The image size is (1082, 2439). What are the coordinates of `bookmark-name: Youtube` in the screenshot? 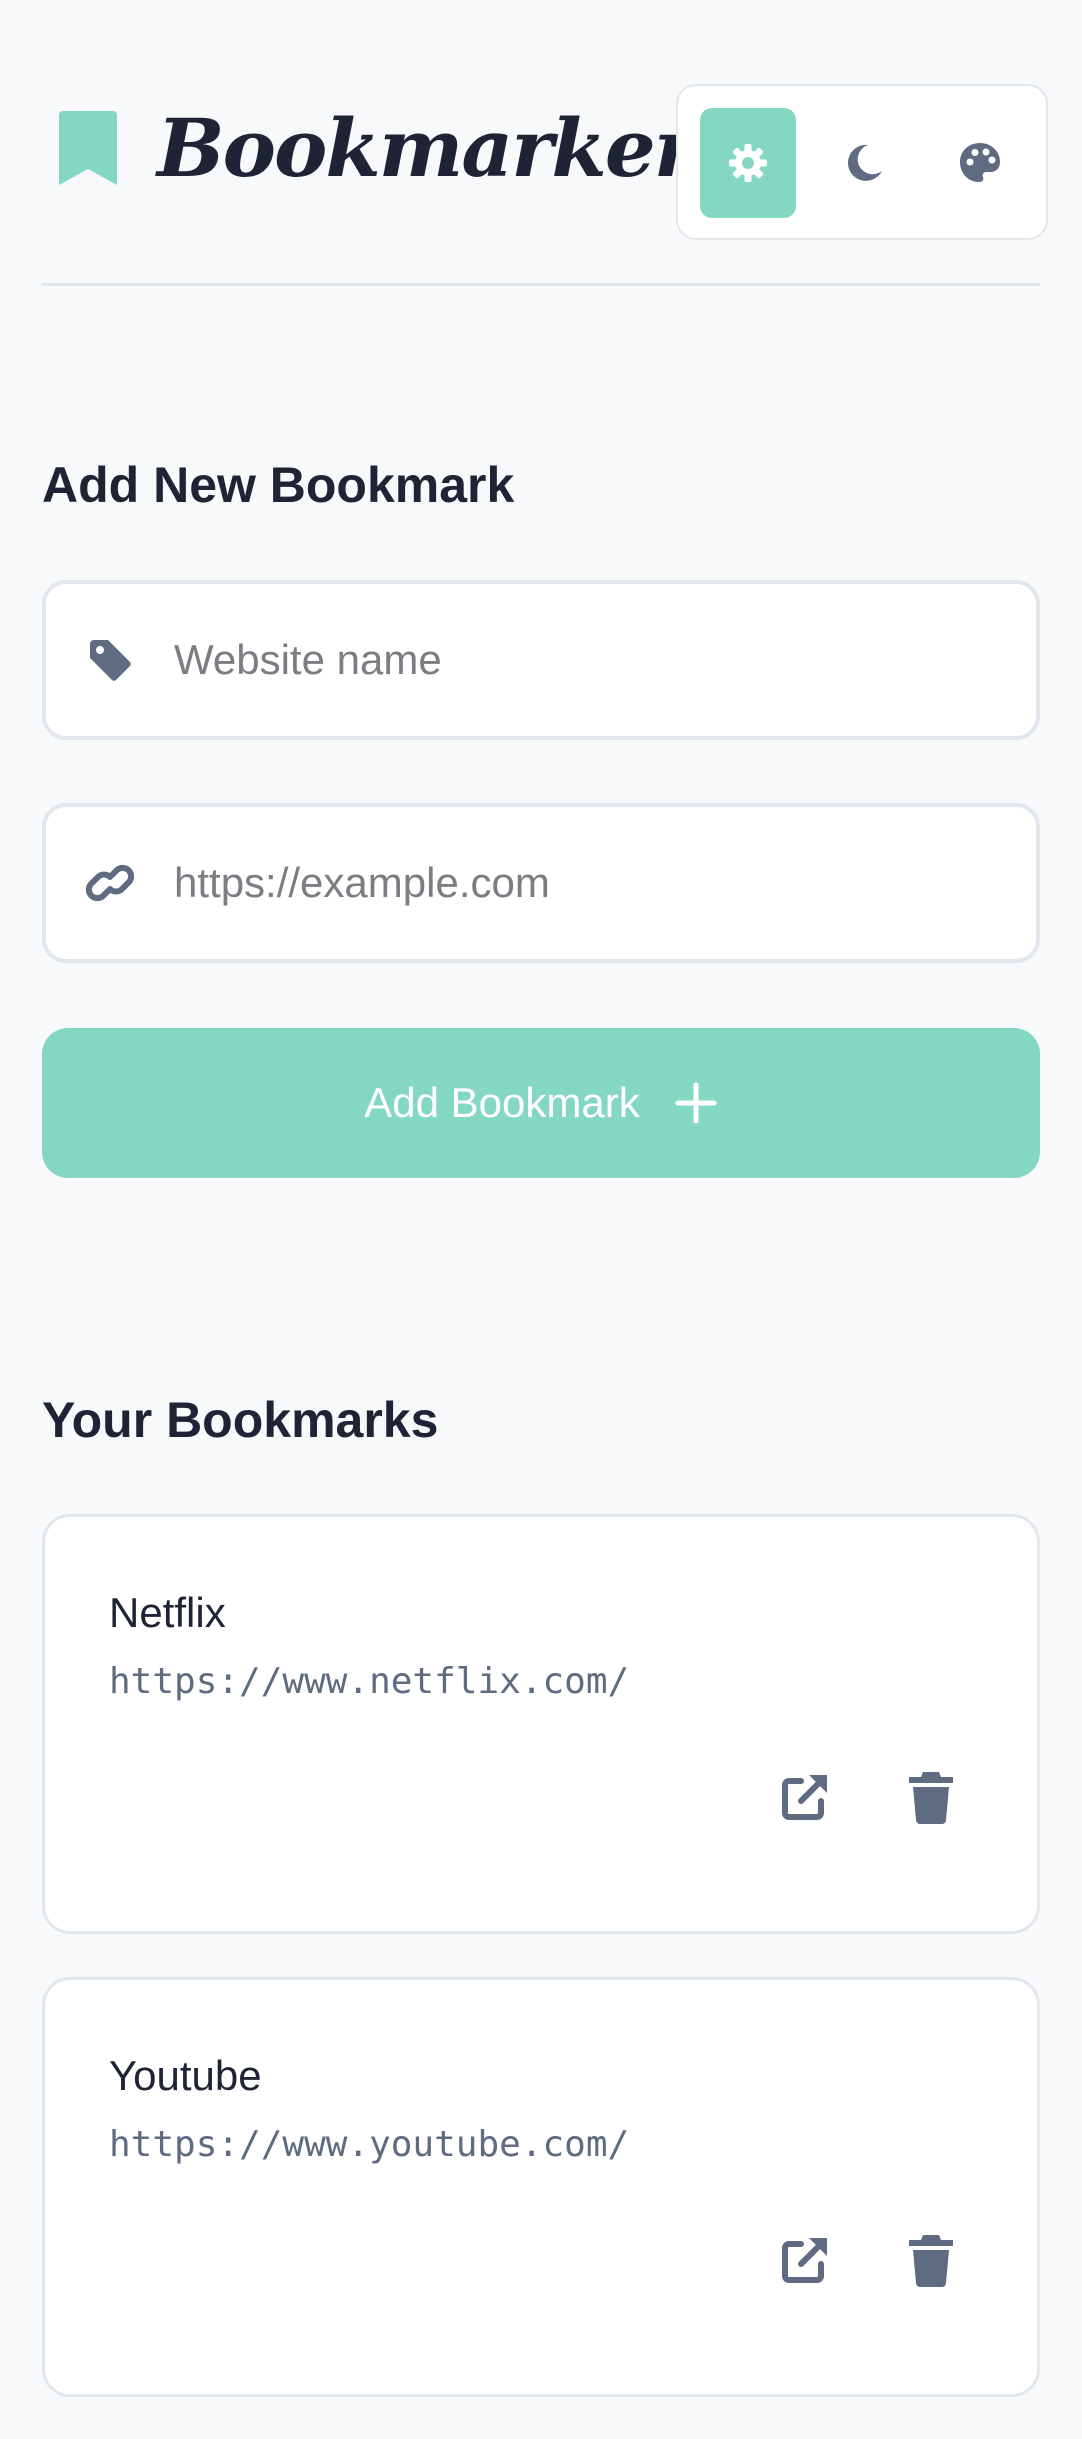 It's located at (185, 2075).